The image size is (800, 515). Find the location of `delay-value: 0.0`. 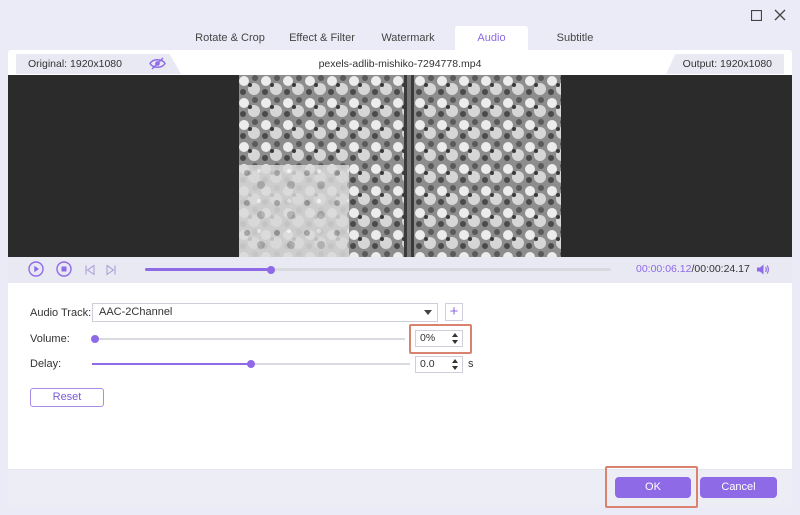

delay-value: 0.0 is located at coordinates (427, 364).